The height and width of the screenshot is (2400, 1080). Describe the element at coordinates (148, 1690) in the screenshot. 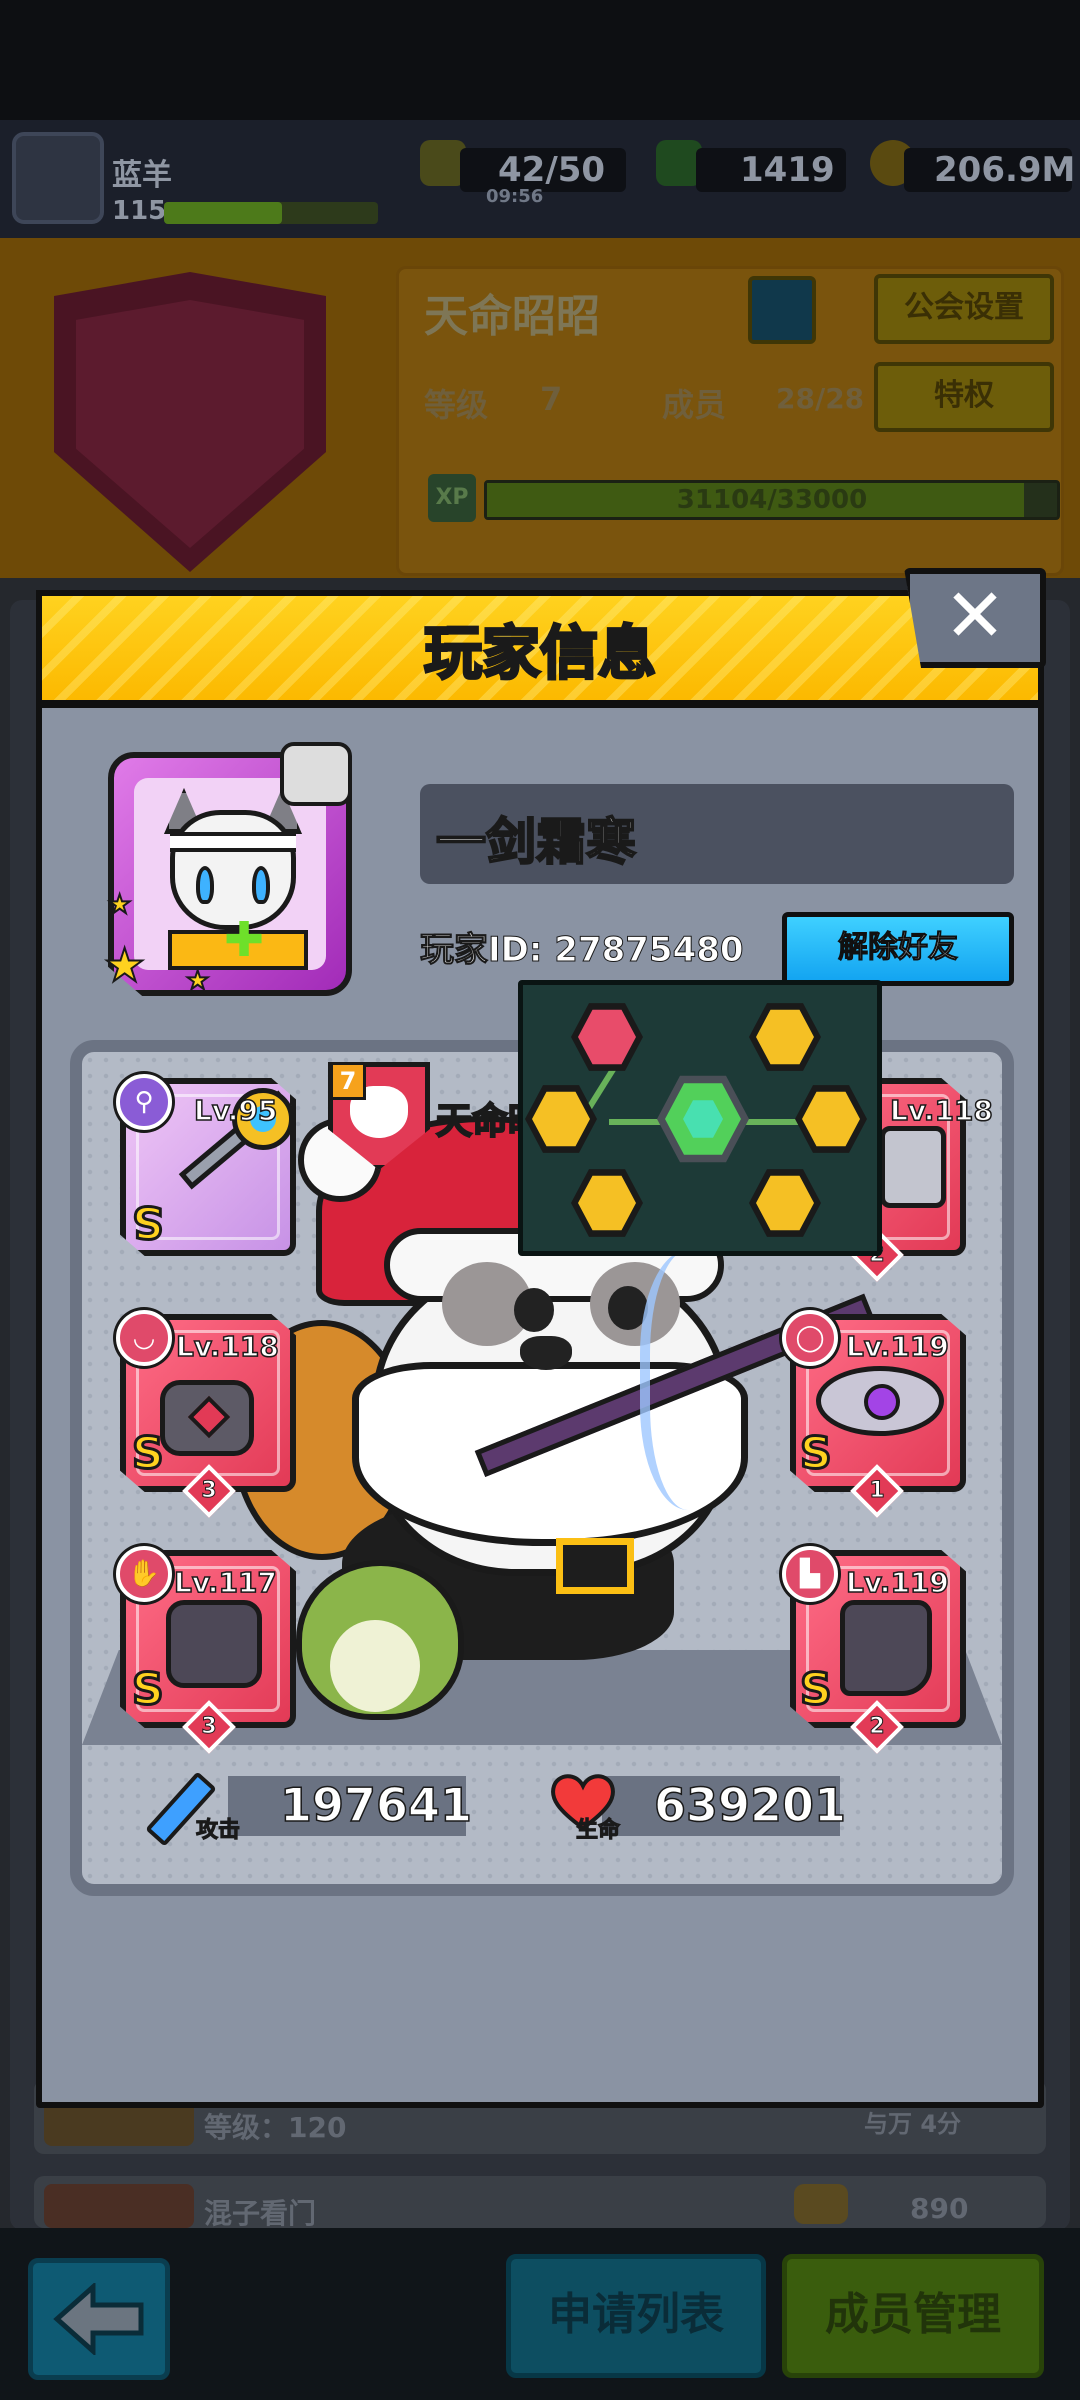

I see `gloves-grade: S` at that location.